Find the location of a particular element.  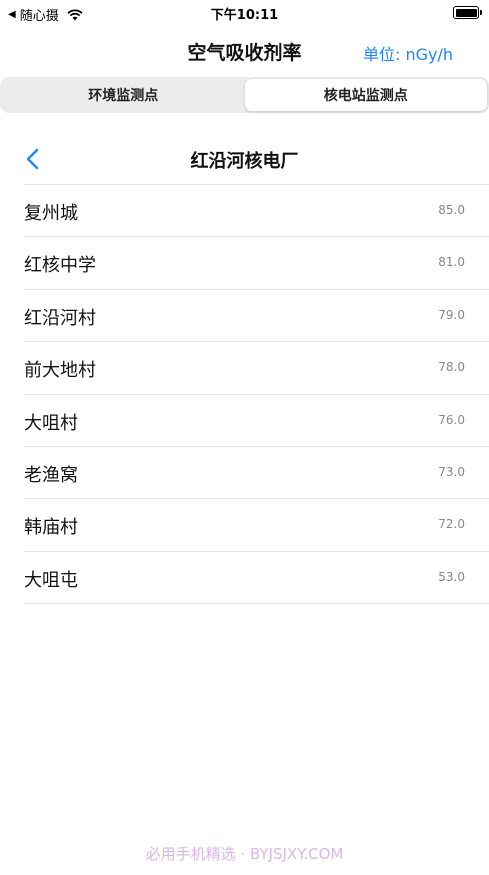

segmented-control: 环境监测点 核电站监测点 is located at coordinates (244, 95).